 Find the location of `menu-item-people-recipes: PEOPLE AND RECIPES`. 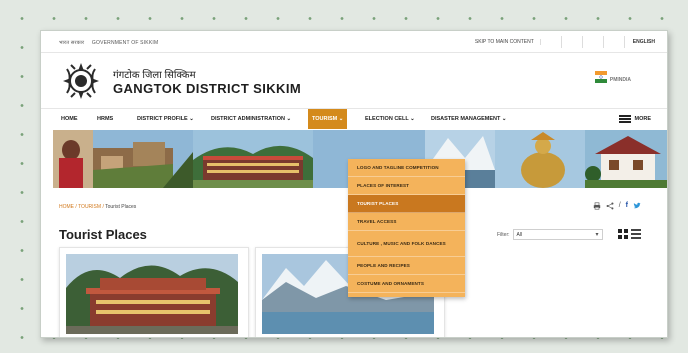

menu-item-people-recipes: PEOPLE AND RECIPES is located at coordinates (406, 266).